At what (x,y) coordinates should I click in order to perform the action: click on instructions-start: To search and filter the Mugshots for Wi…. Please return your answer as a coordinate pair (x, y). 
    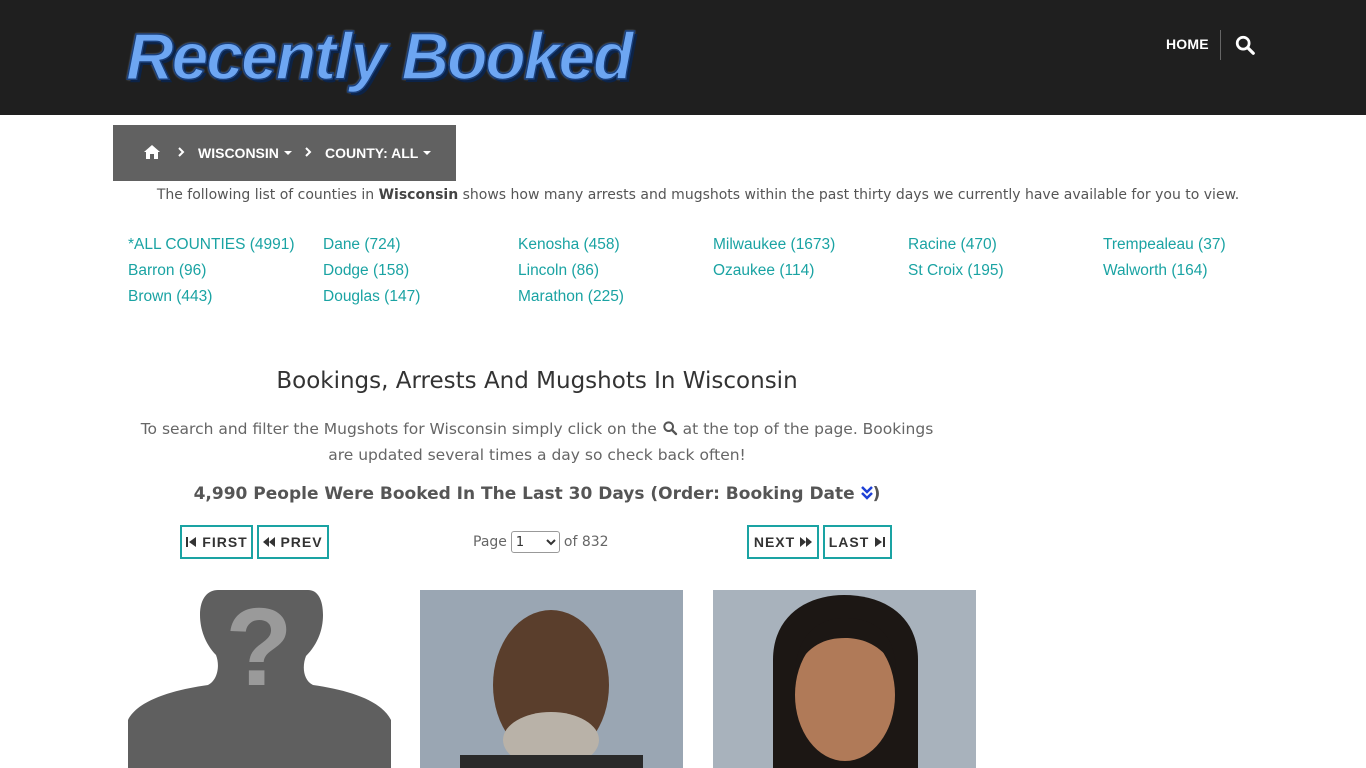
    Looking at the image, I should click on (401, 429).